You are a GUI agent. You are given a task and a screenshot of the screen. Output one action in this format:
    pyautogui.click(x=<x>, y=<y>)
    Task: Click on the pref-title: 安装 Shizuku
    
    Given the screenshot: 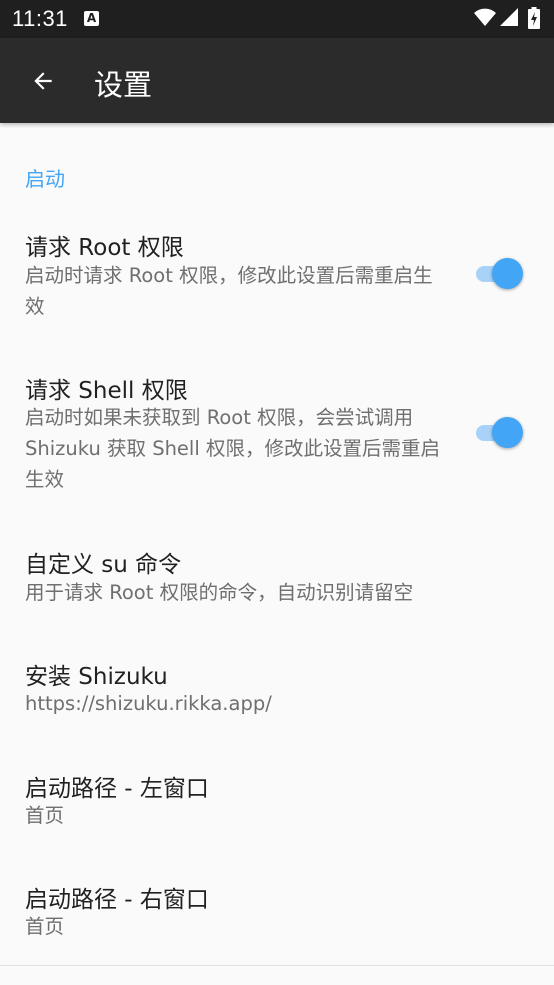 What is the action you would take?
    pyautogui.click(x=96, y=677)
    